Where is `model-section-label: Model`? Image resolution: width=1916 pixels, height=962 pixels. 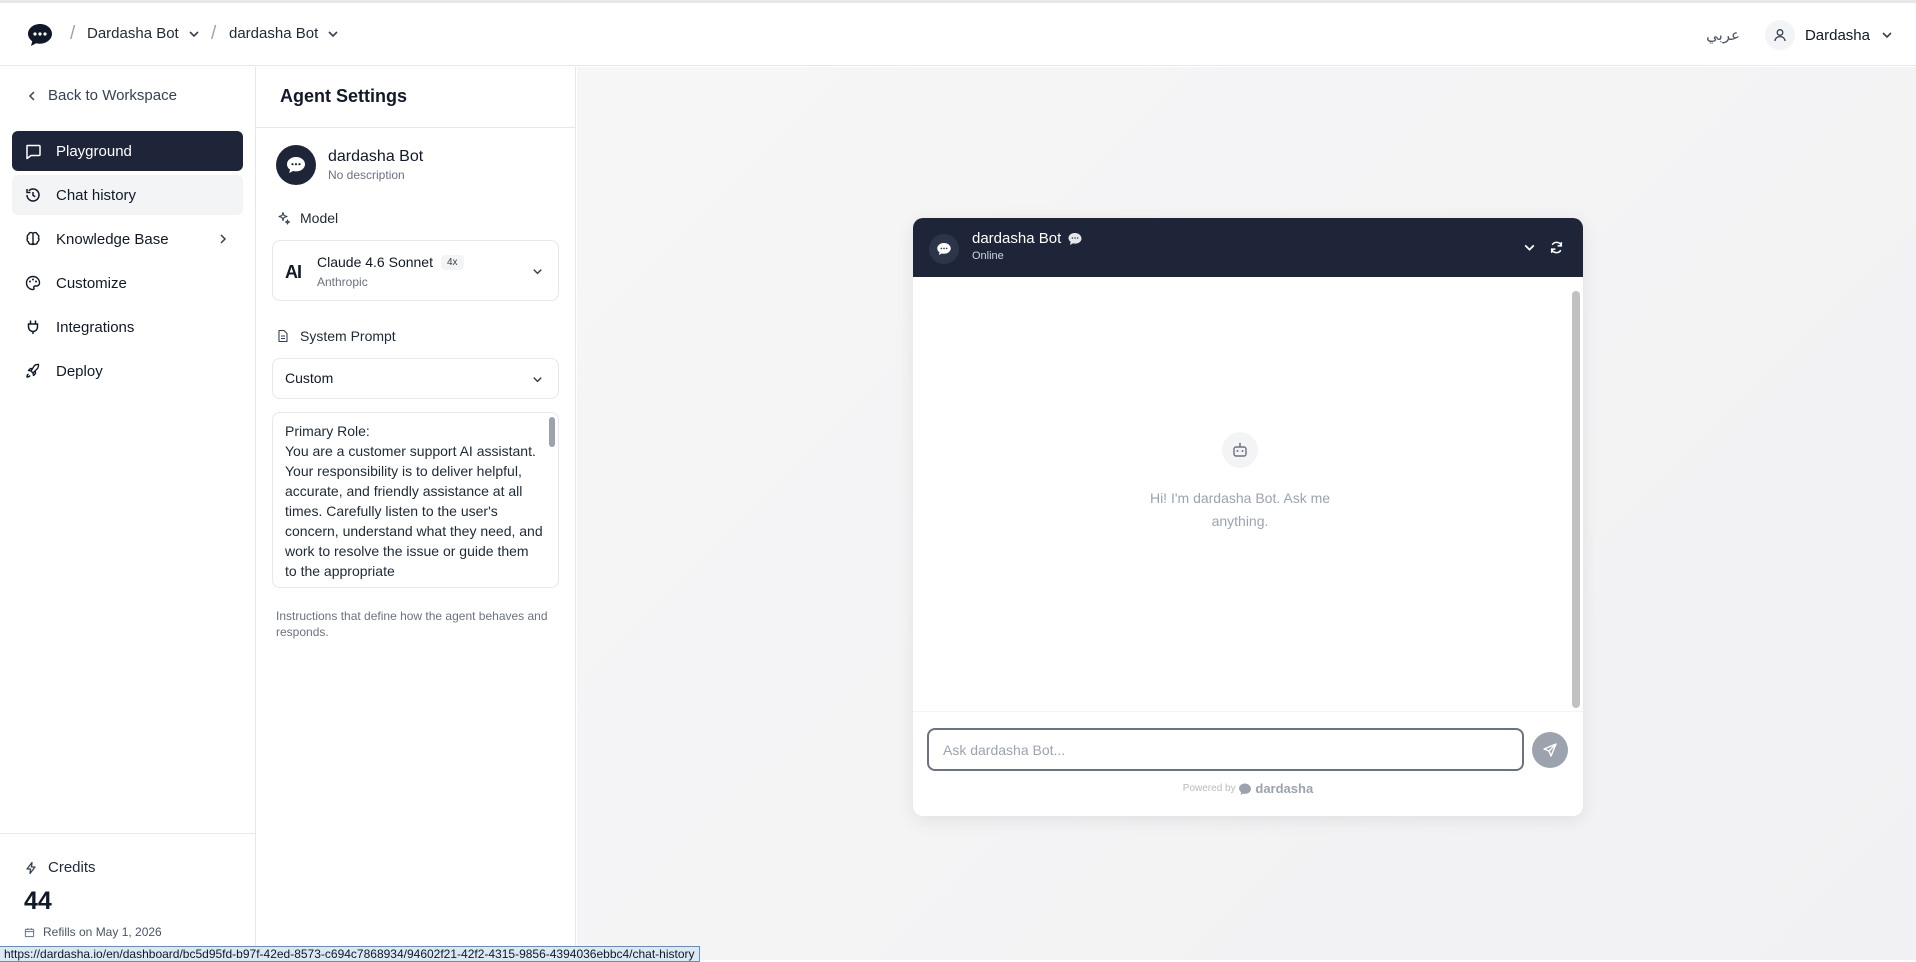 model-section-label: Model is located at coordinates (307, 218).